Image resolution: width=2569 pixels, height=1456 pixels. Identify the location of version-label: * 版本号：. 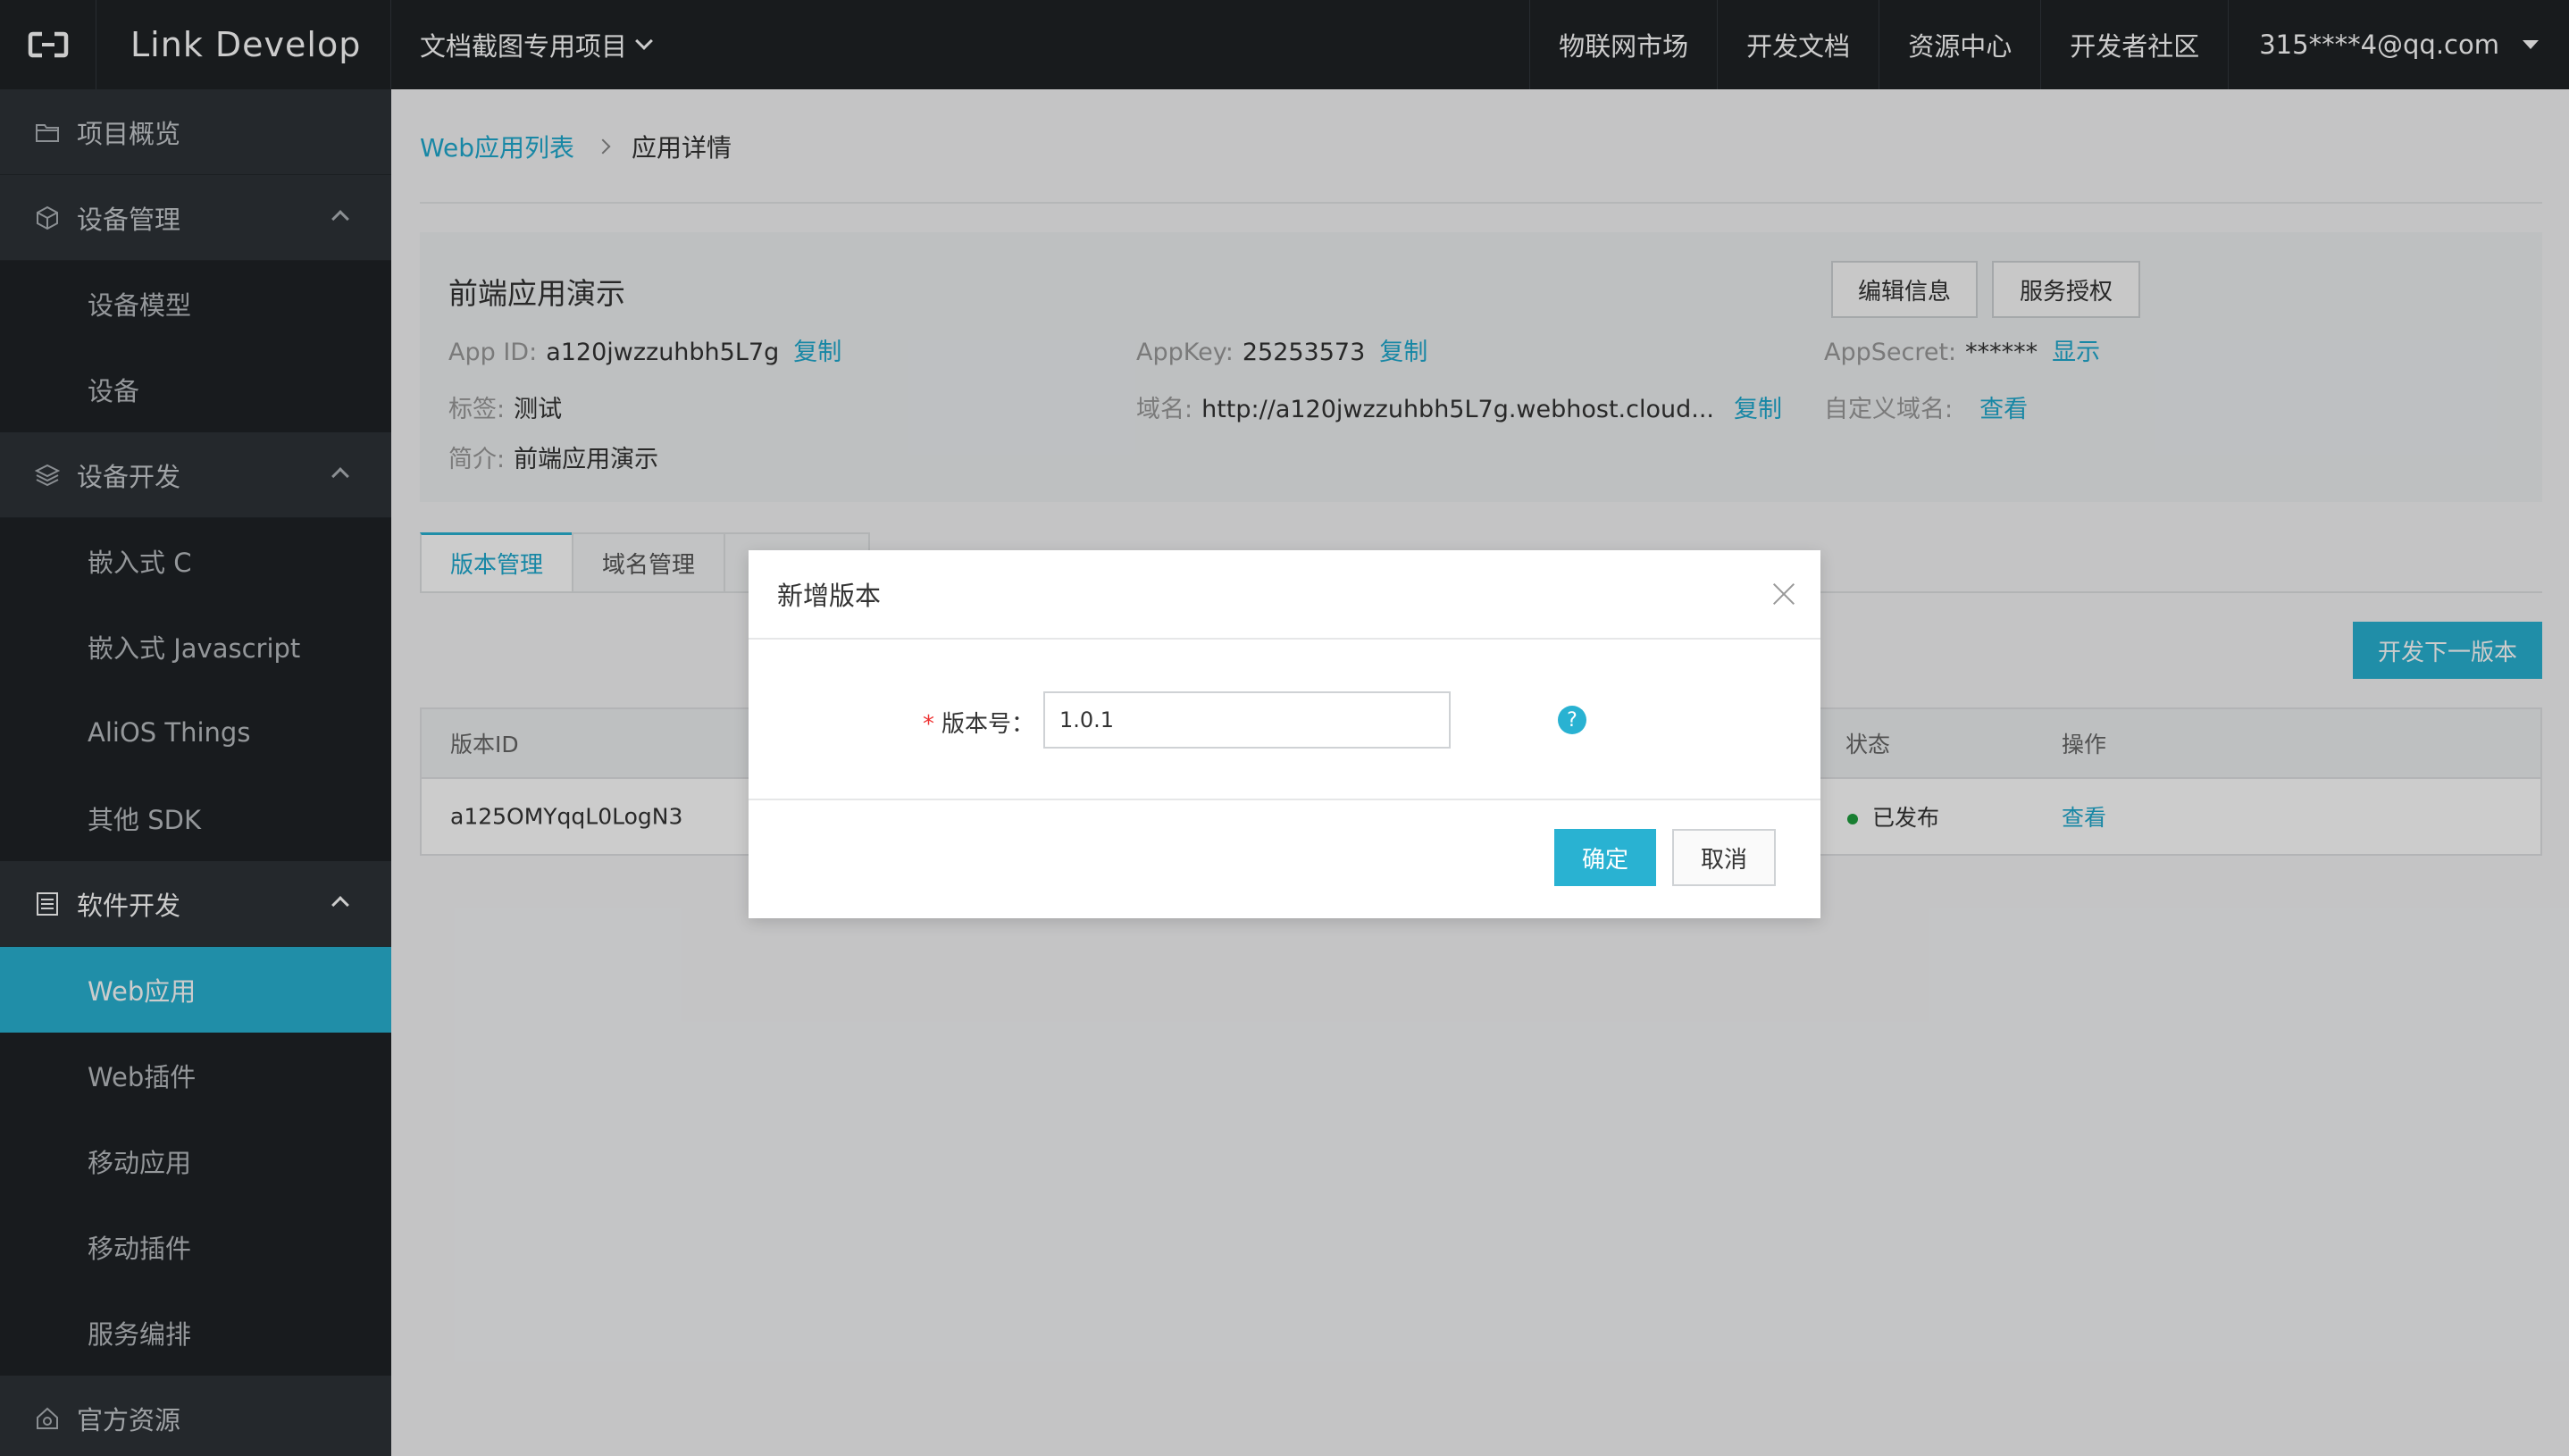
(978, 722).